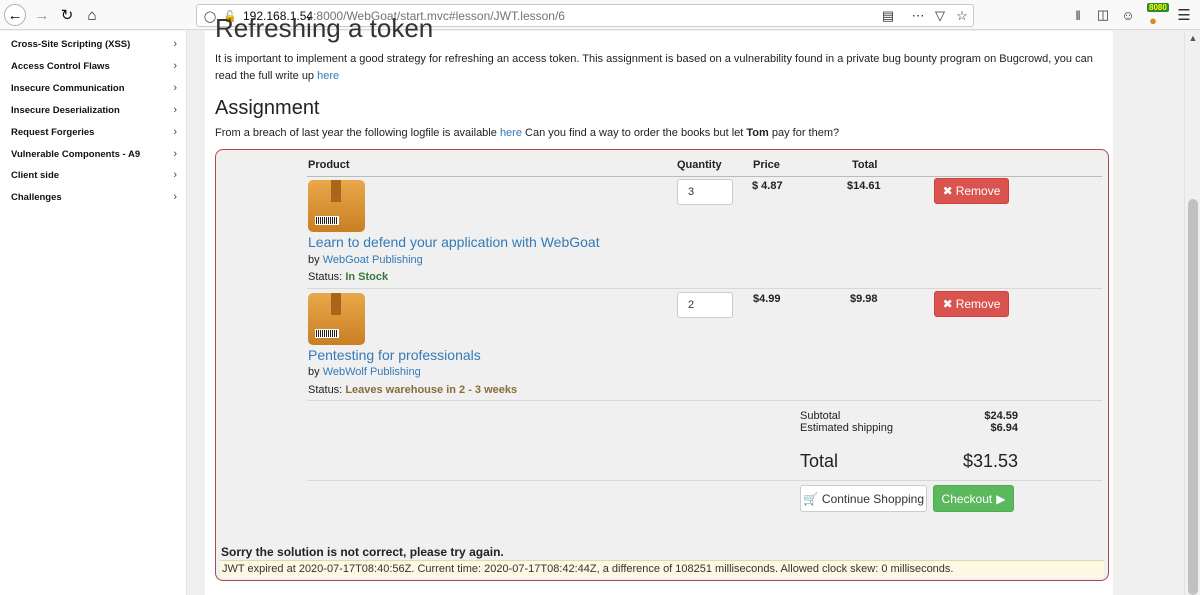  I want to click on sidebar-item-insecure-communication: Insecure Communication ›, so click(94, 88).